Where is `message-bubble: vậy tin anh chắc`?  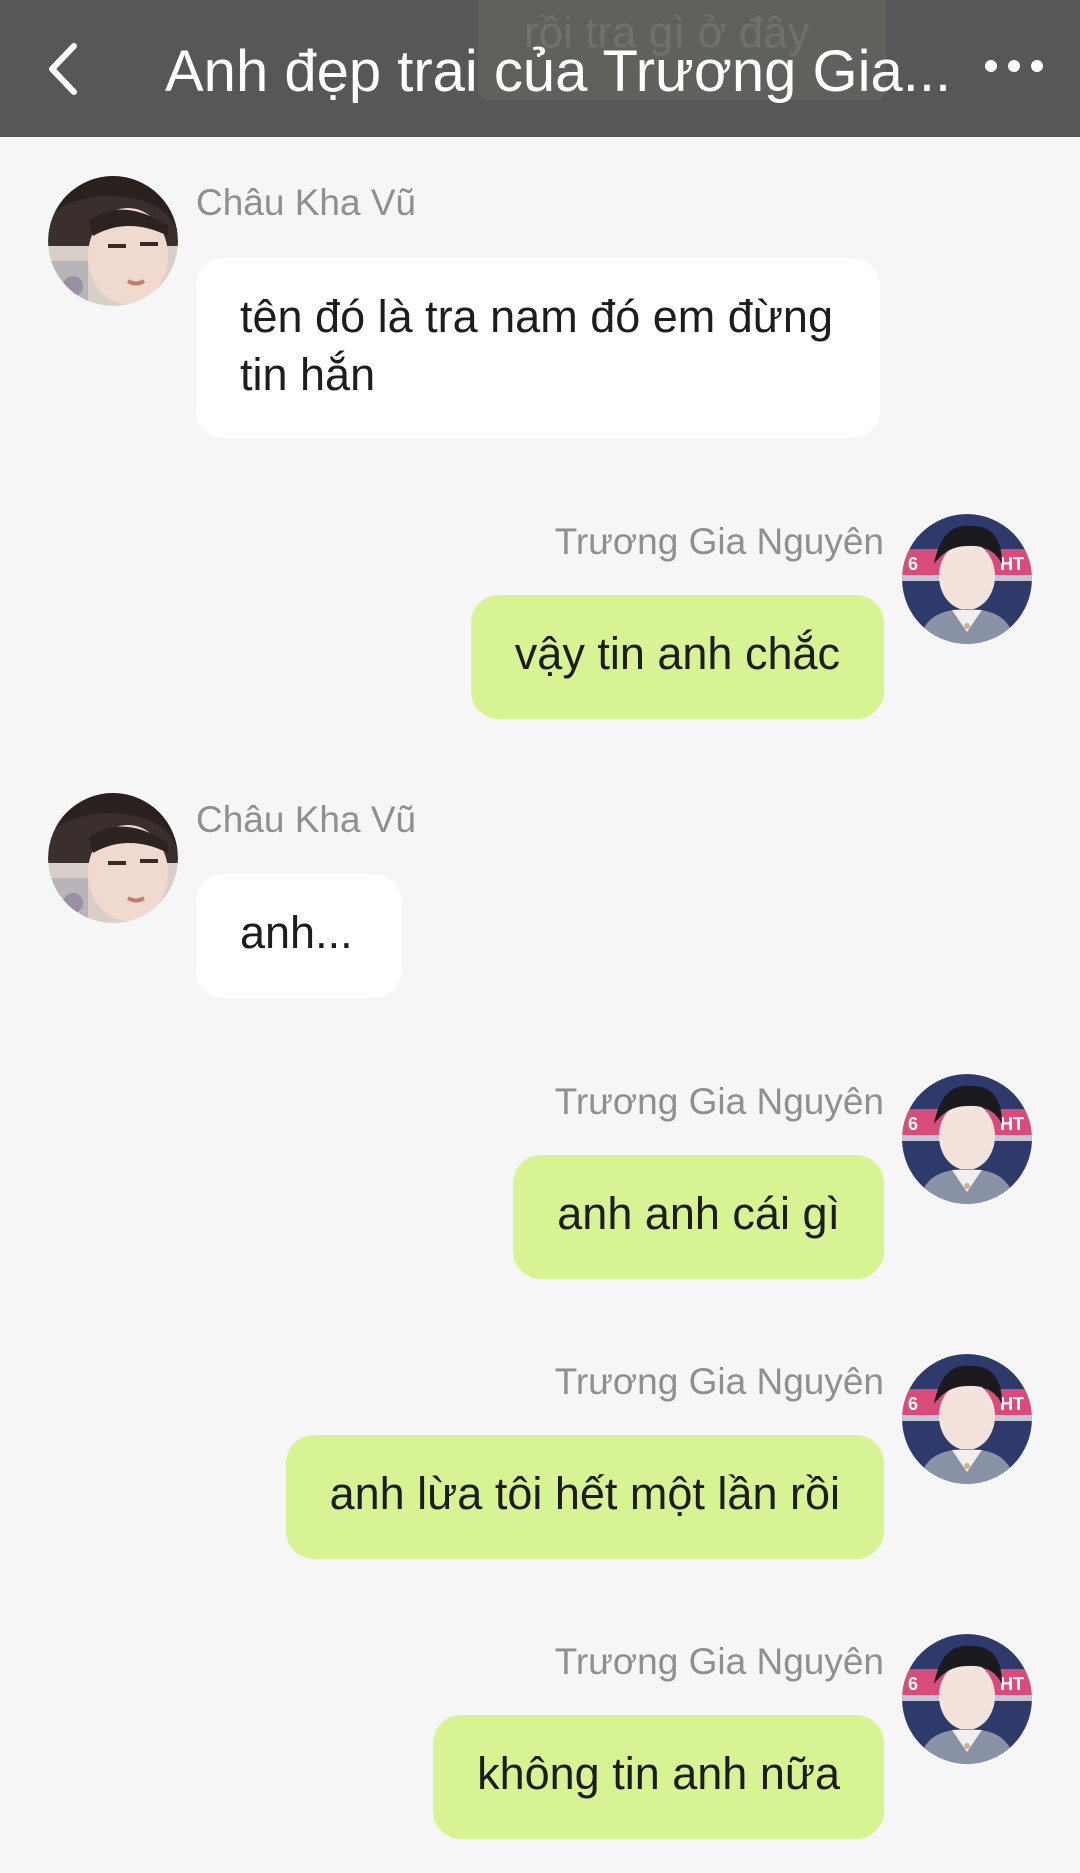 message-bubble: vậy tin anh chắc is located at coordinates (677, 657).